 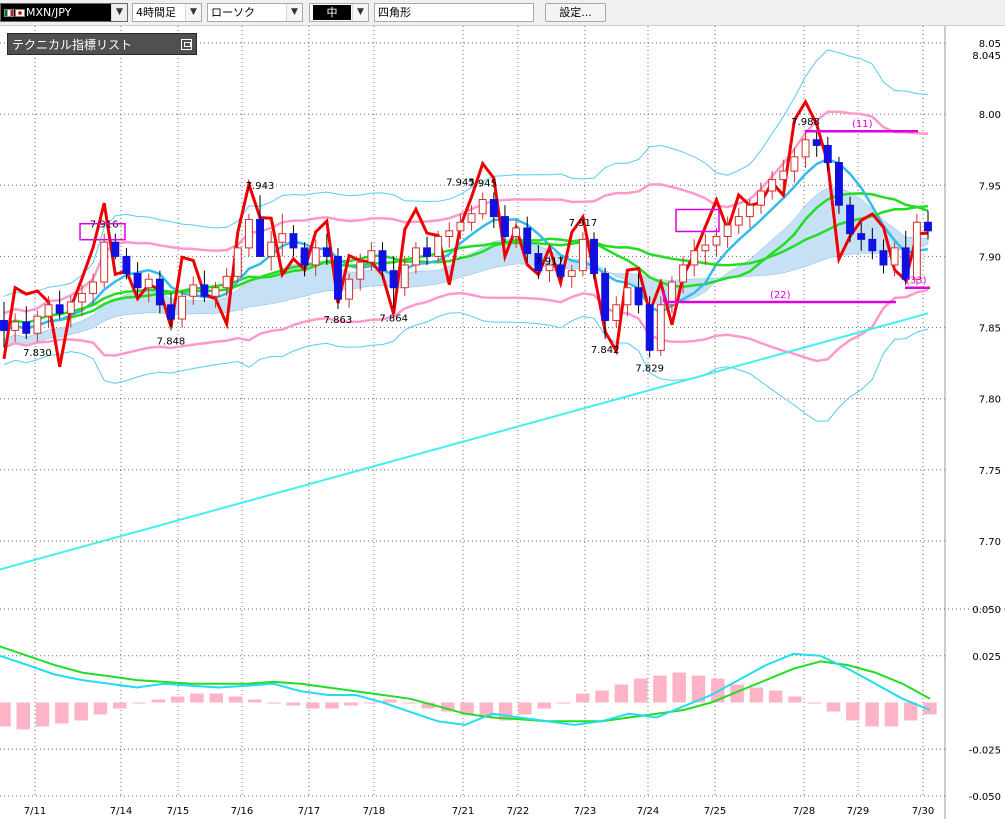 I want to click on date-tick-label: 7/29, so click(x=858, y=811).